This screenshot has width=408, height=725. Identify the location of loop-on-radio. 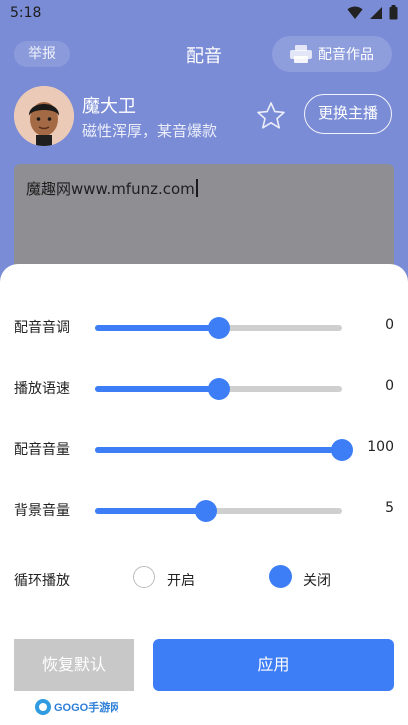
(144, 577).